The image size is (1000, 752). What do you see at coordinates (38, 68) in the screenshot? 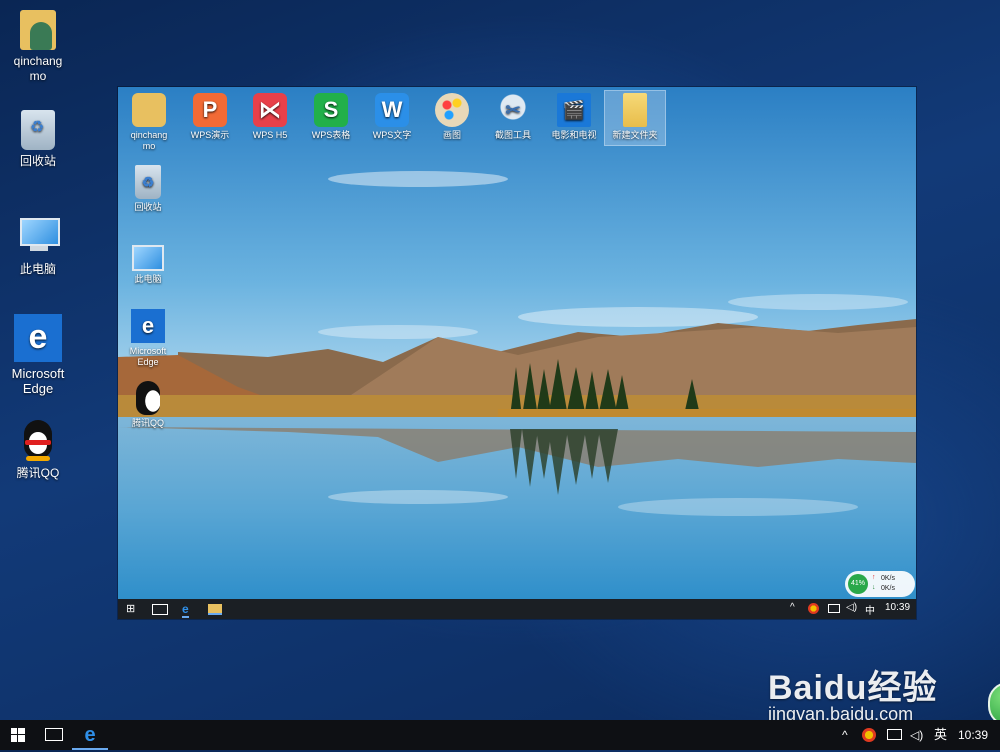
I see `desktop-icon-label: qinchangmo` at bounding box center [38, 68].